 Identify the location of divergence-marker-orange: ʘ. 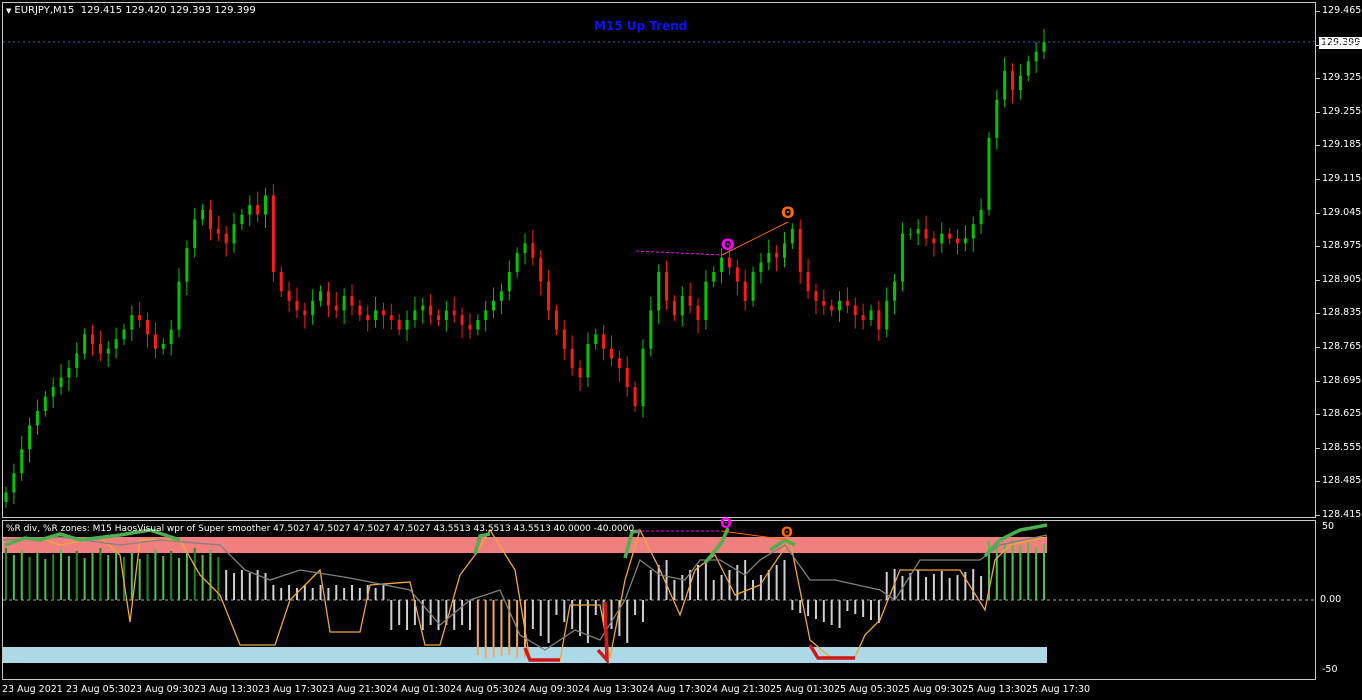
(788, 212).